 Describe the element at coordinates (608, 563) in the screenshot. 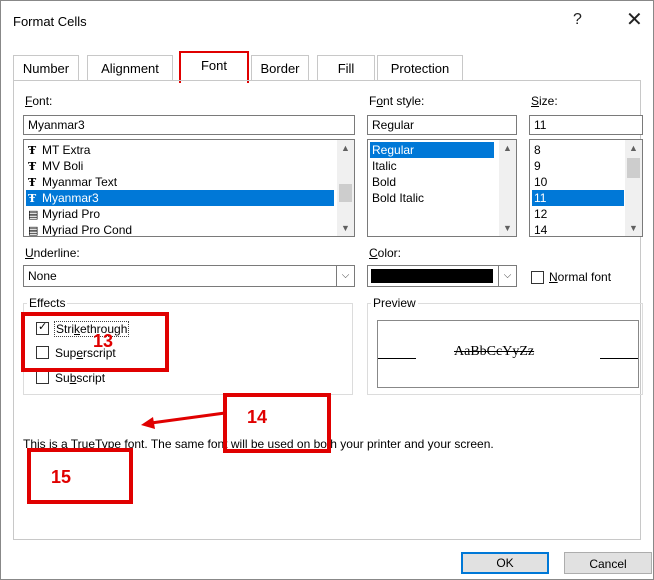

I see `cancel-button: Cancel` at that location.